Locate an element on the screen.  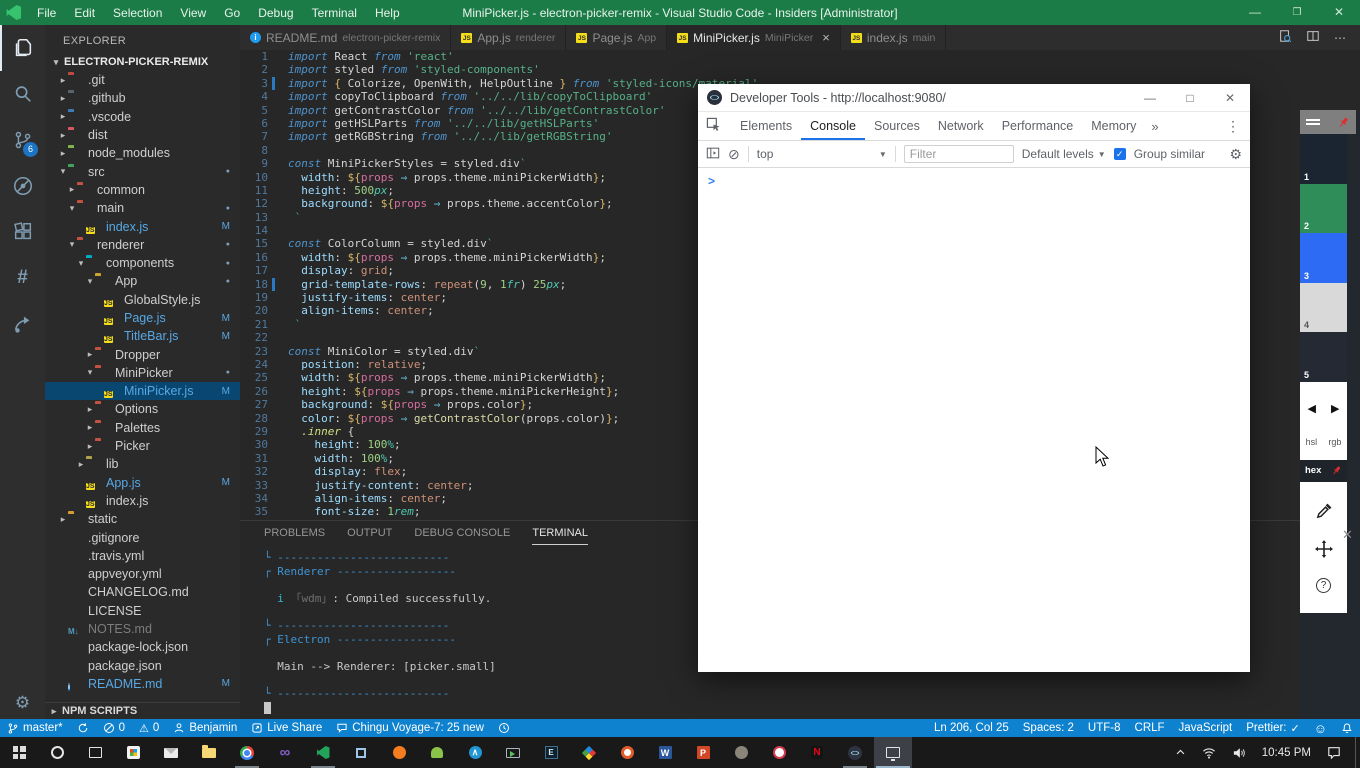
status-item-benjamin: Benjamin is located at coordinates (205, 728).